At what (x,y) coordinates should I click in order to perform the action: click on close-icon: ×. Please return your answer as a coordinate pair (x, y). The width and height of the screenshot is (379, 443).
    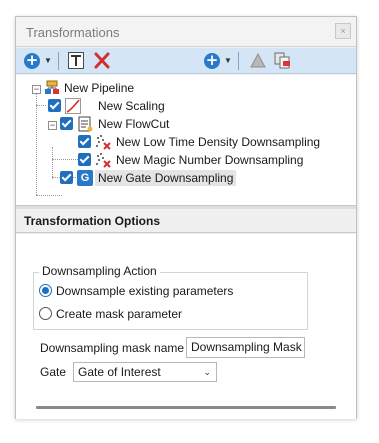
    Looking at the image, I should click on (343, 31).